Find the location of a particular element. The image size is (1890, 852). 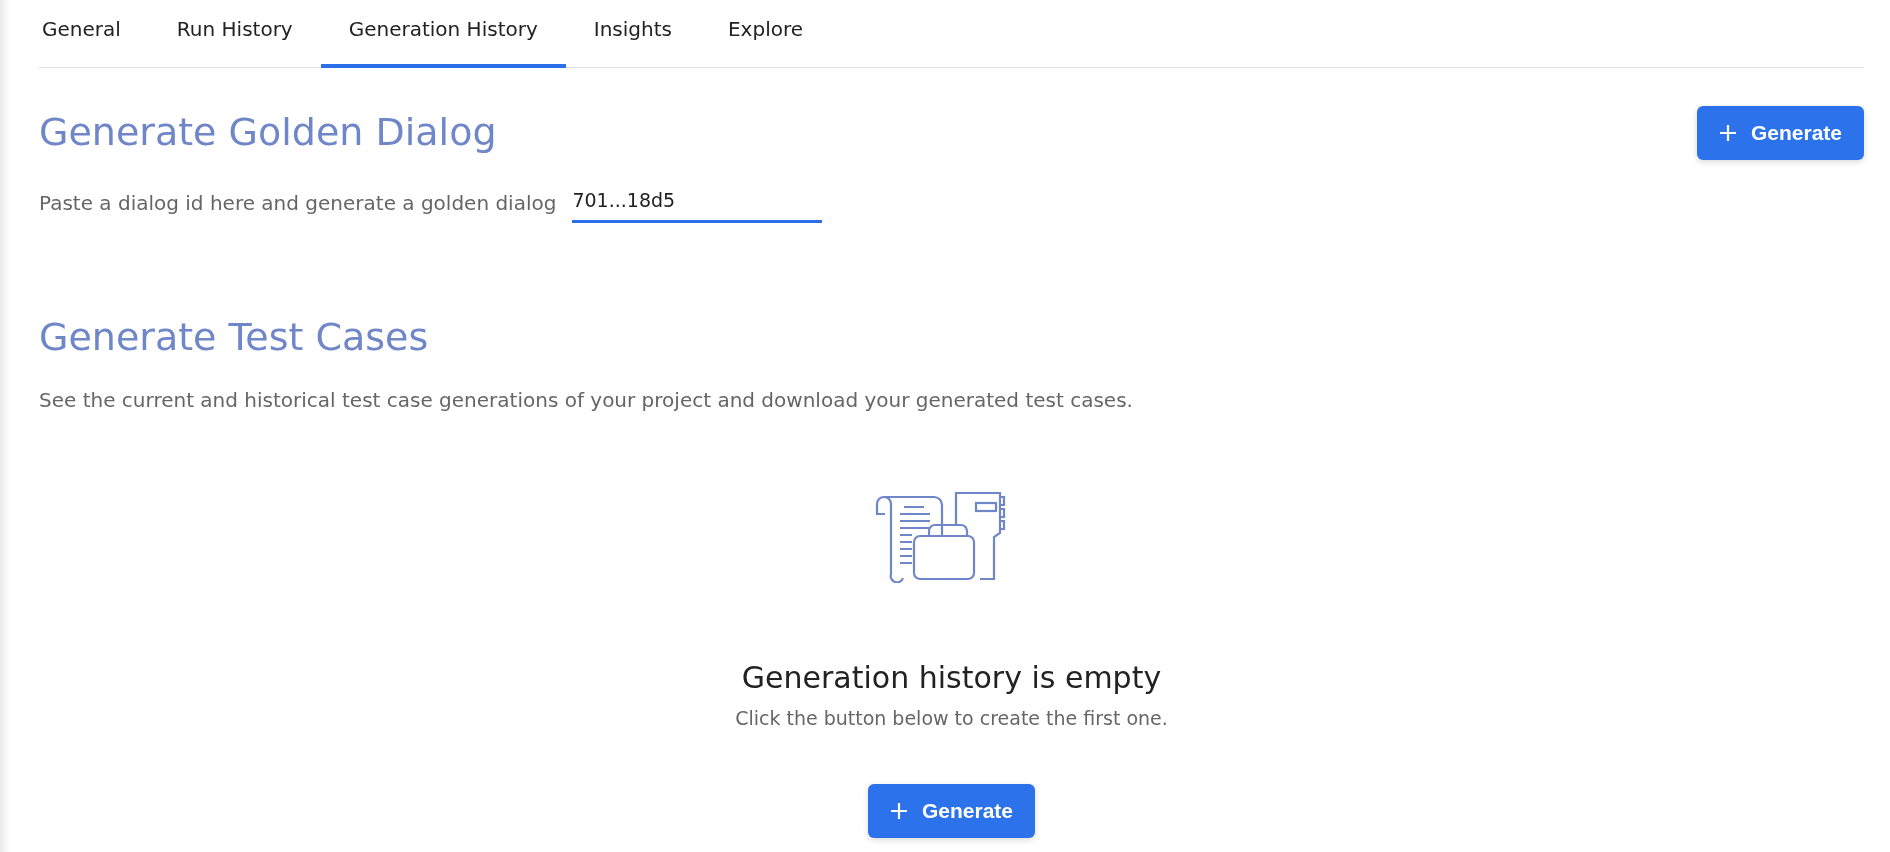

empty-state-title: Generation history is empty is located at coordinates (951, 677).